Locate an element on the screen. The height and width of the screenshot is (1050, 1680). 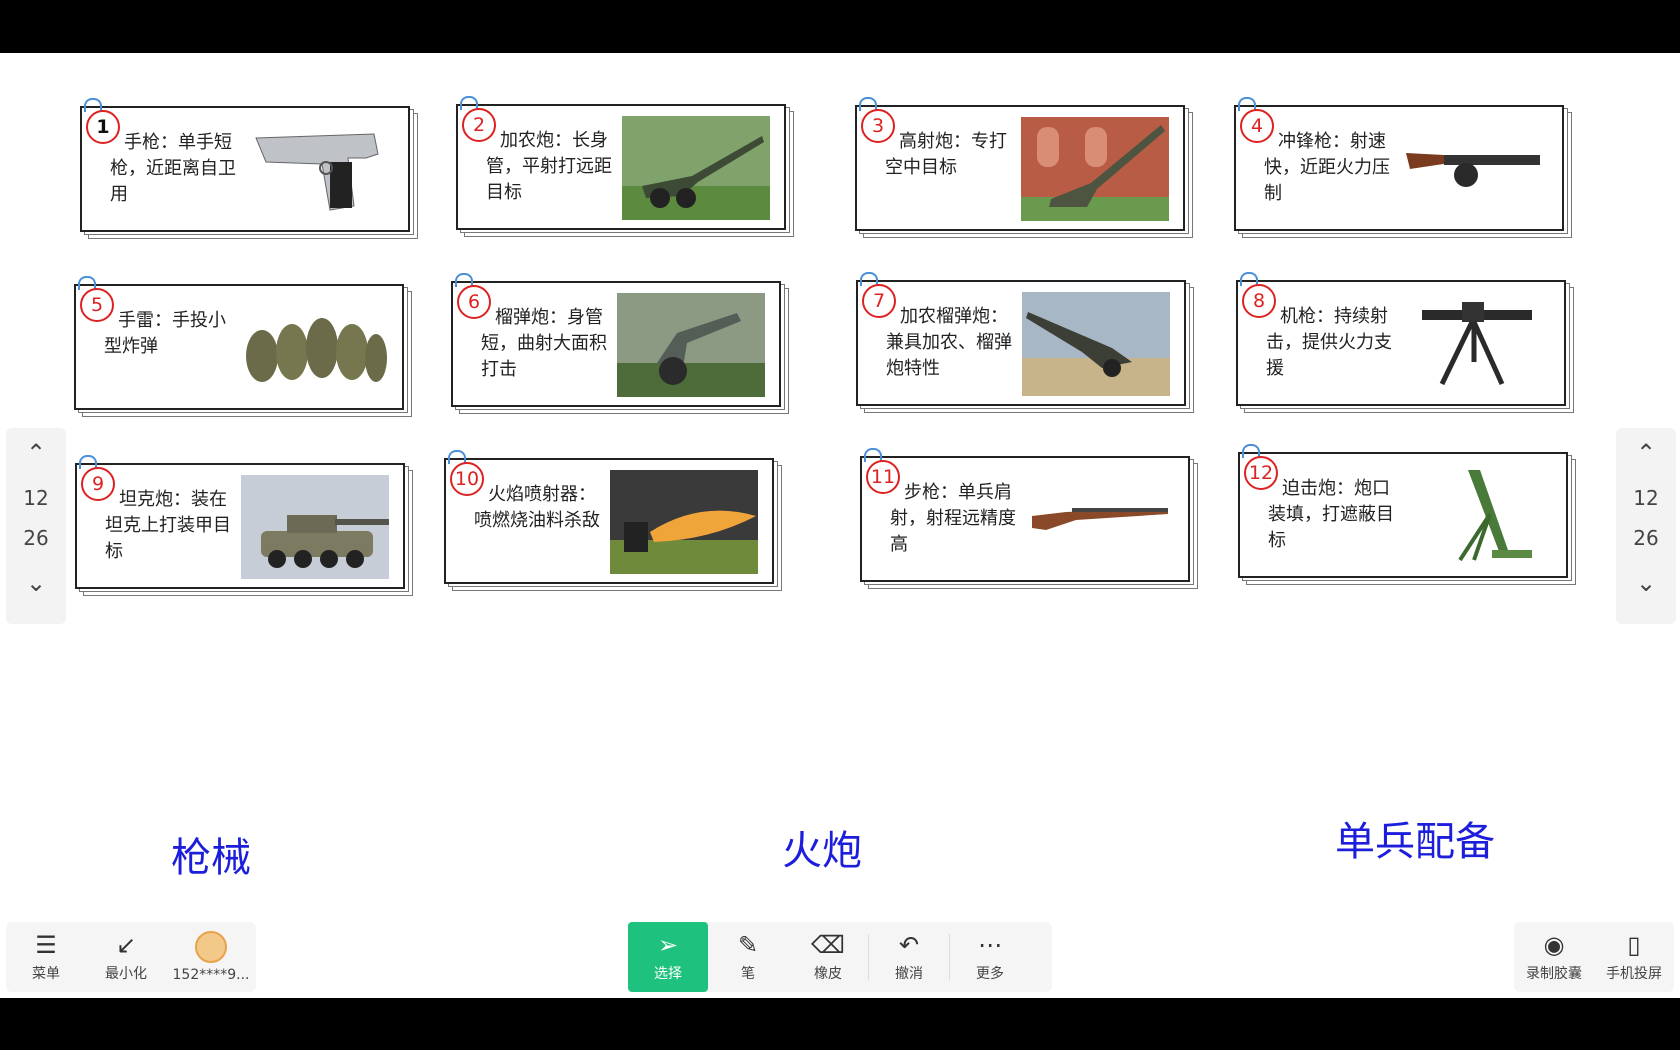
card-3: 3 高射炮：专打空中目标 is located at coordinates (1024, 167).